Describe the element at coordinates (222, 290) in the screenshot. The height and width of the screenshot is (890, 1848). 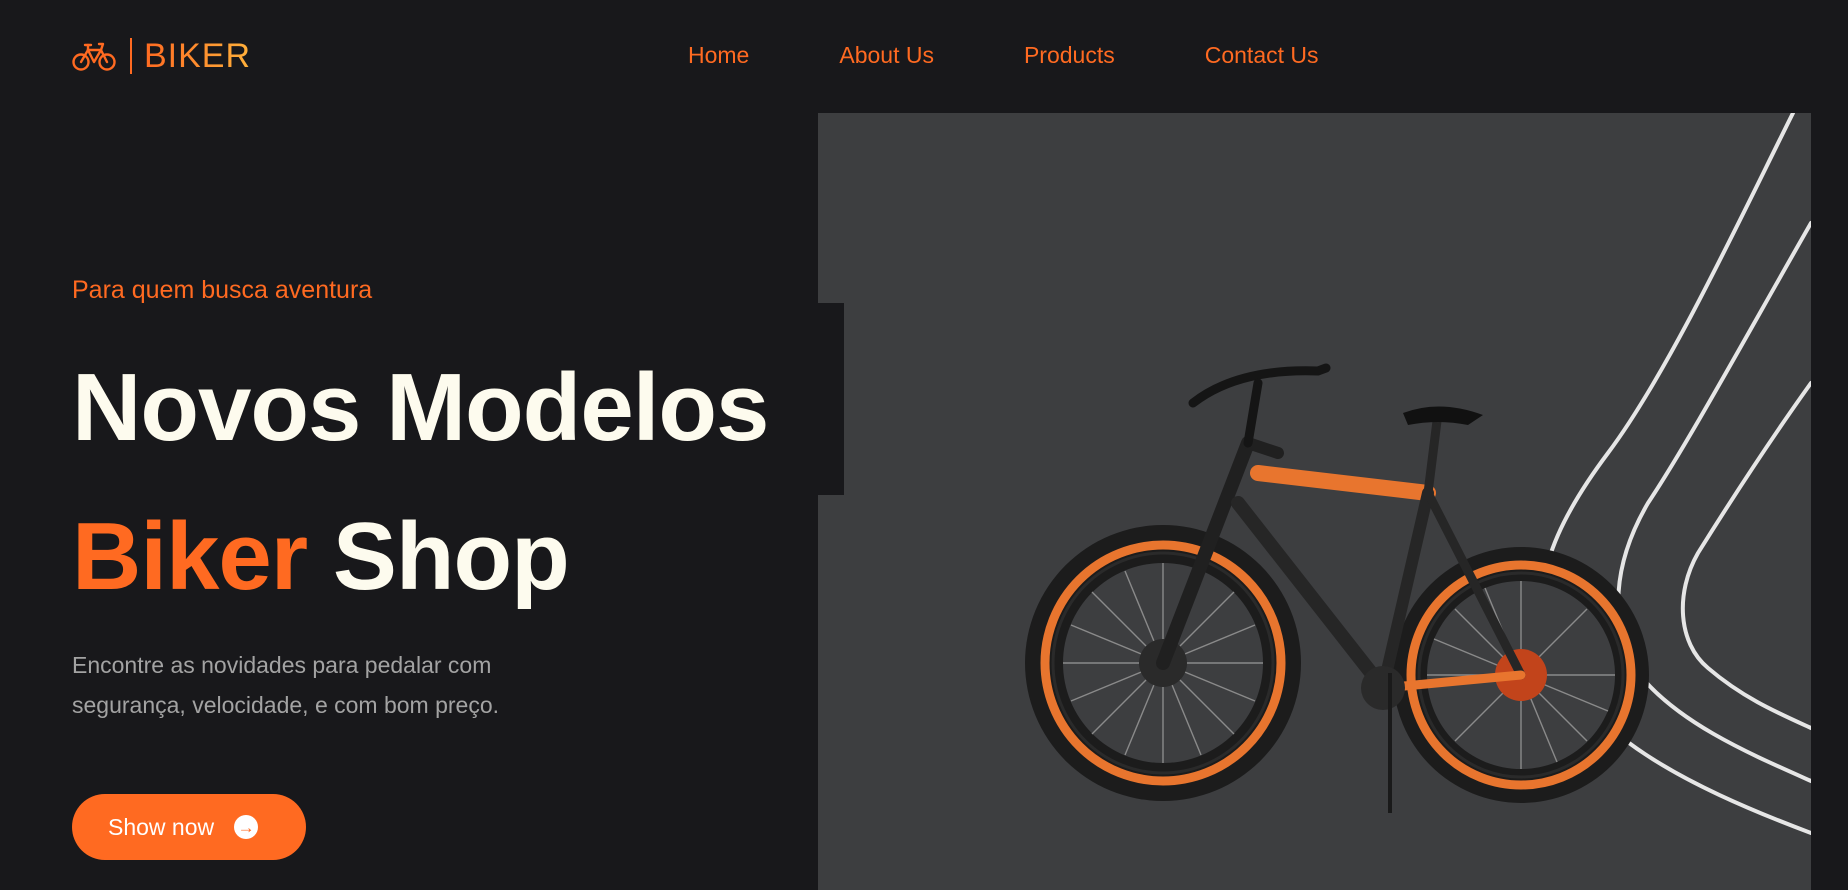
I see `hero-tagline: Para quem busca aventura` at that location.